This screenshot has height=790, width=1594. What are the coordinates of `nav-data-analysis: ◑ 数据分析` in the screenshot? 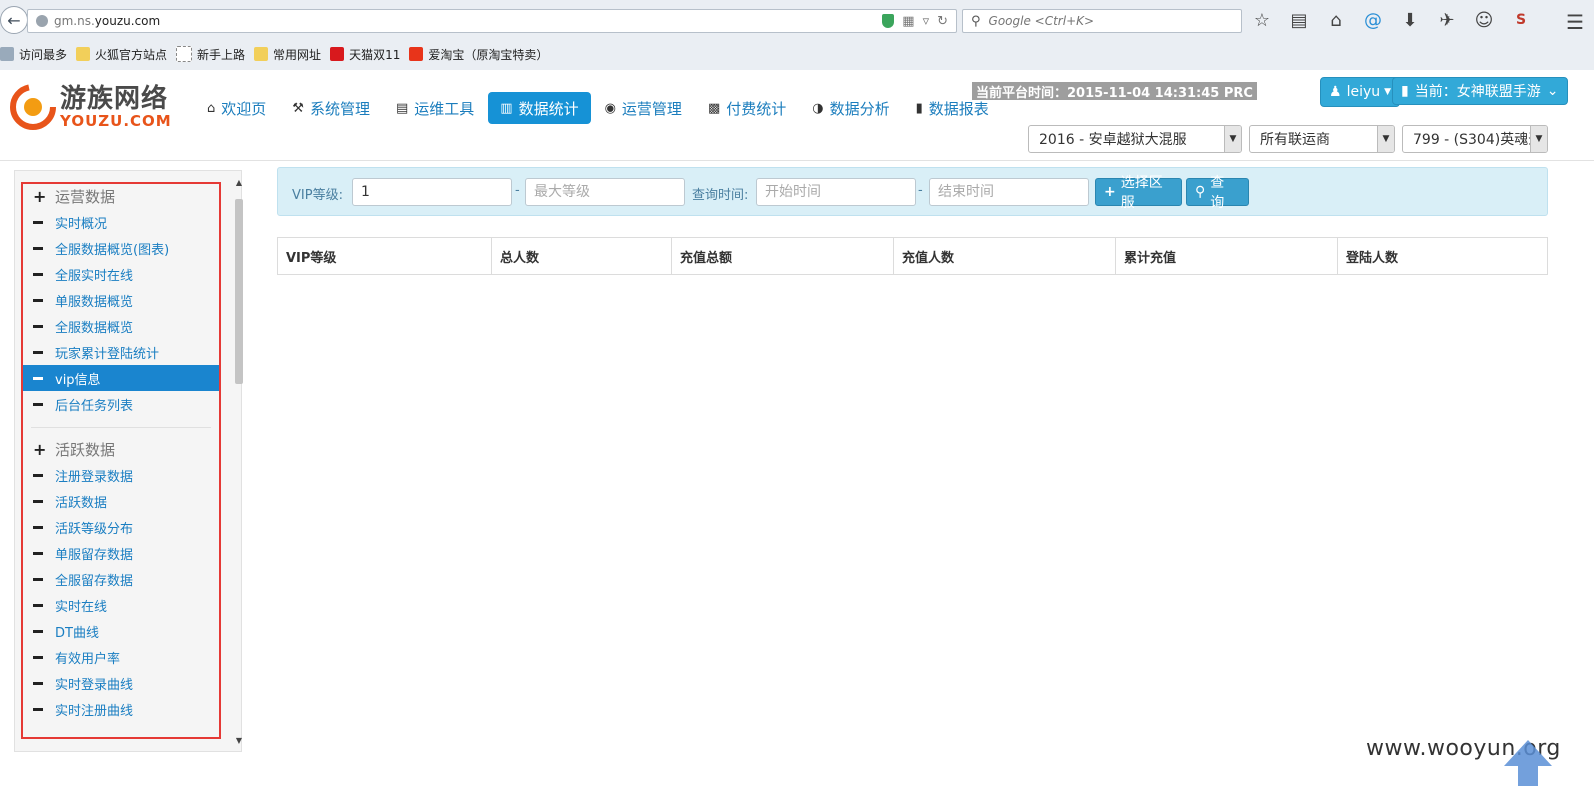 It's located at (850, 108).